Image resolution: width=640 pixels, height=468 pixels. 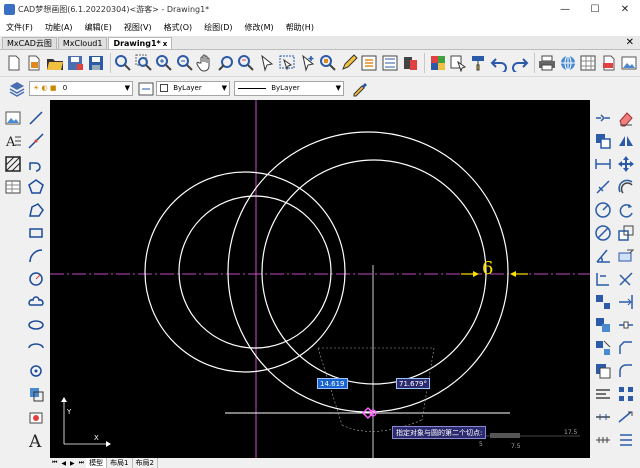 What do you see at coordinates (36, 325) in the screenshot?
I see `ellipse-tool-icon` at bounding box center [36, 325].